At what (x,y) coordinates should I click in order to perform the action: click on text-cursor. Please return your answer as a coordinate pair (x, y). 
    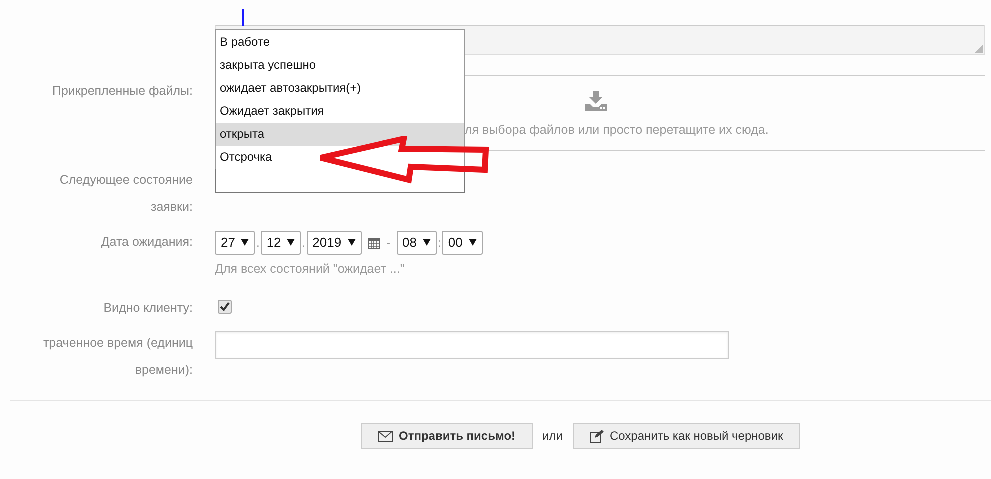
    Looking at the image, I should click on (243, 17).